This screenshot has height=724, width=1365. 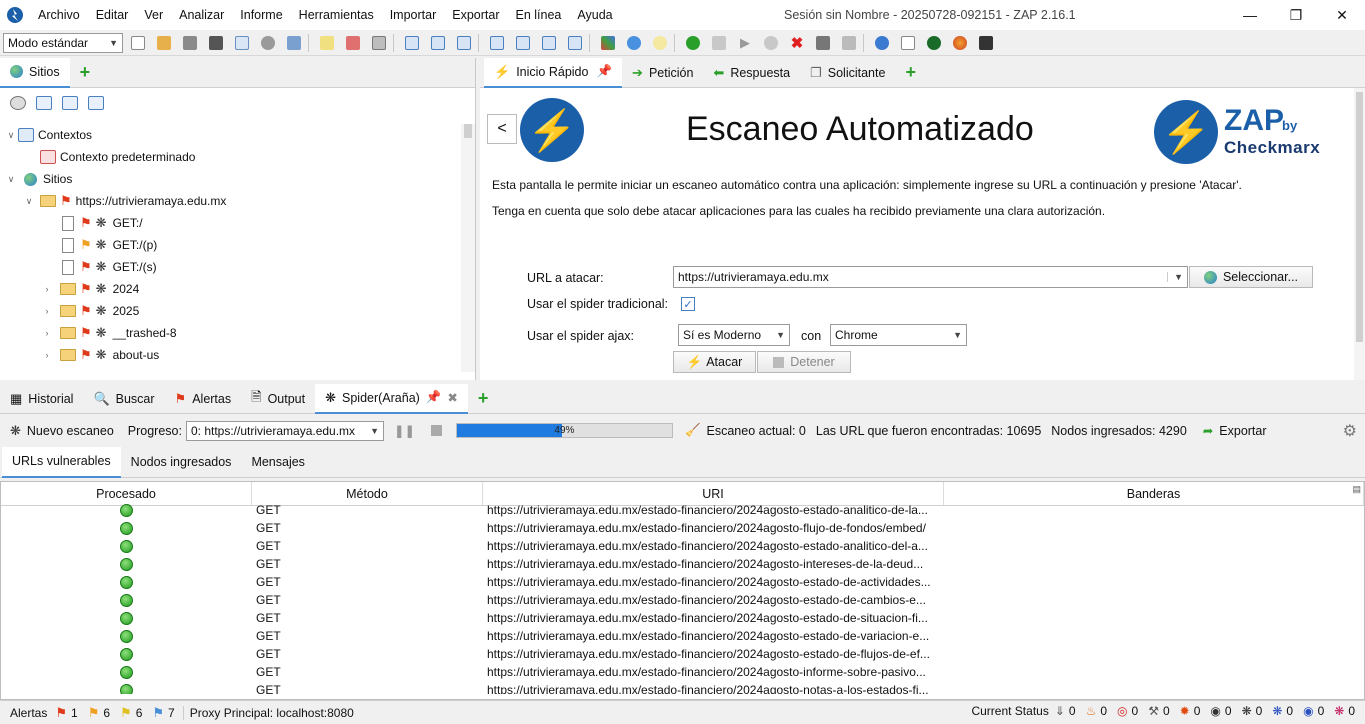 I want to click on target-icon, so click(x=18, y=103).